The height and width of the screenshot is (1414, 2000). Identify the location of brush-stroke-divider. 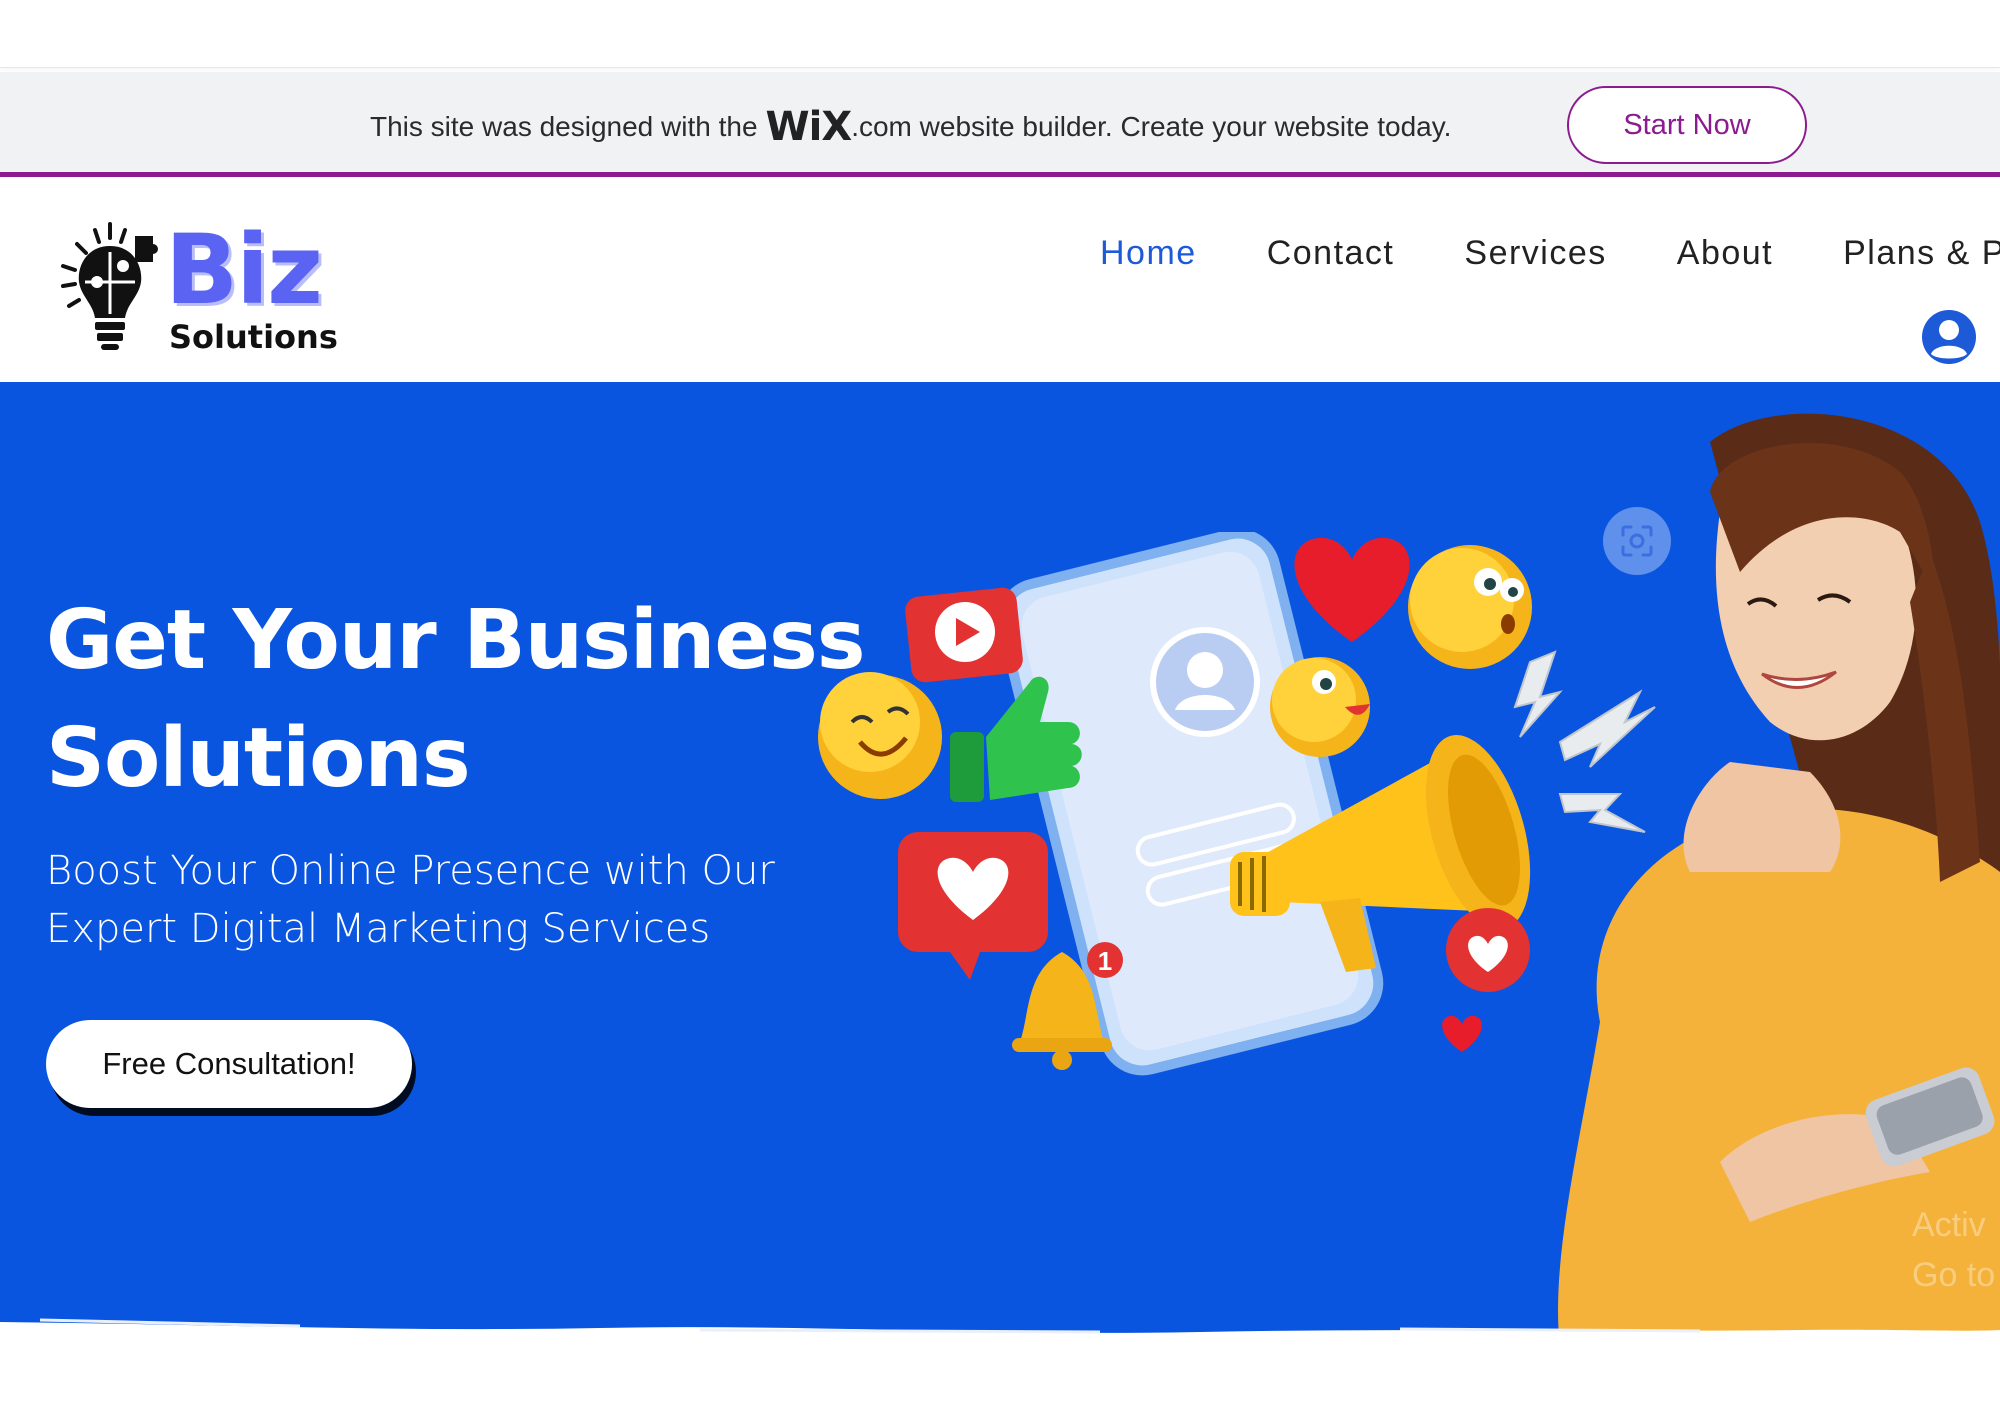
(1000, 1332).